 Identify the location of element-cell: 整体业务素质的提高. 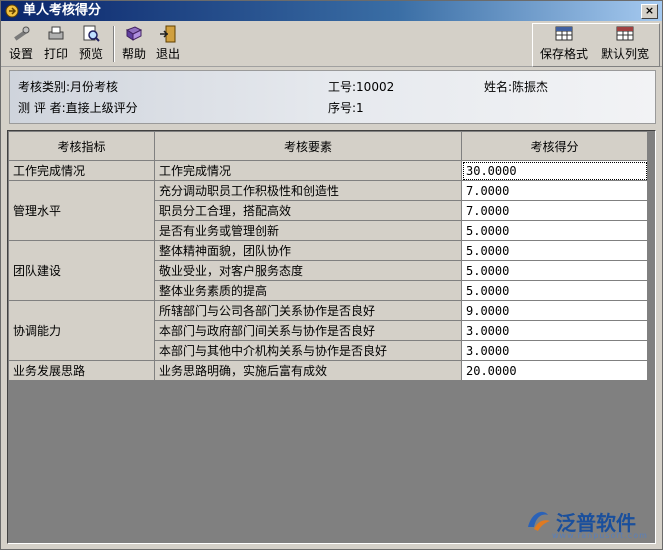
(308, 290).